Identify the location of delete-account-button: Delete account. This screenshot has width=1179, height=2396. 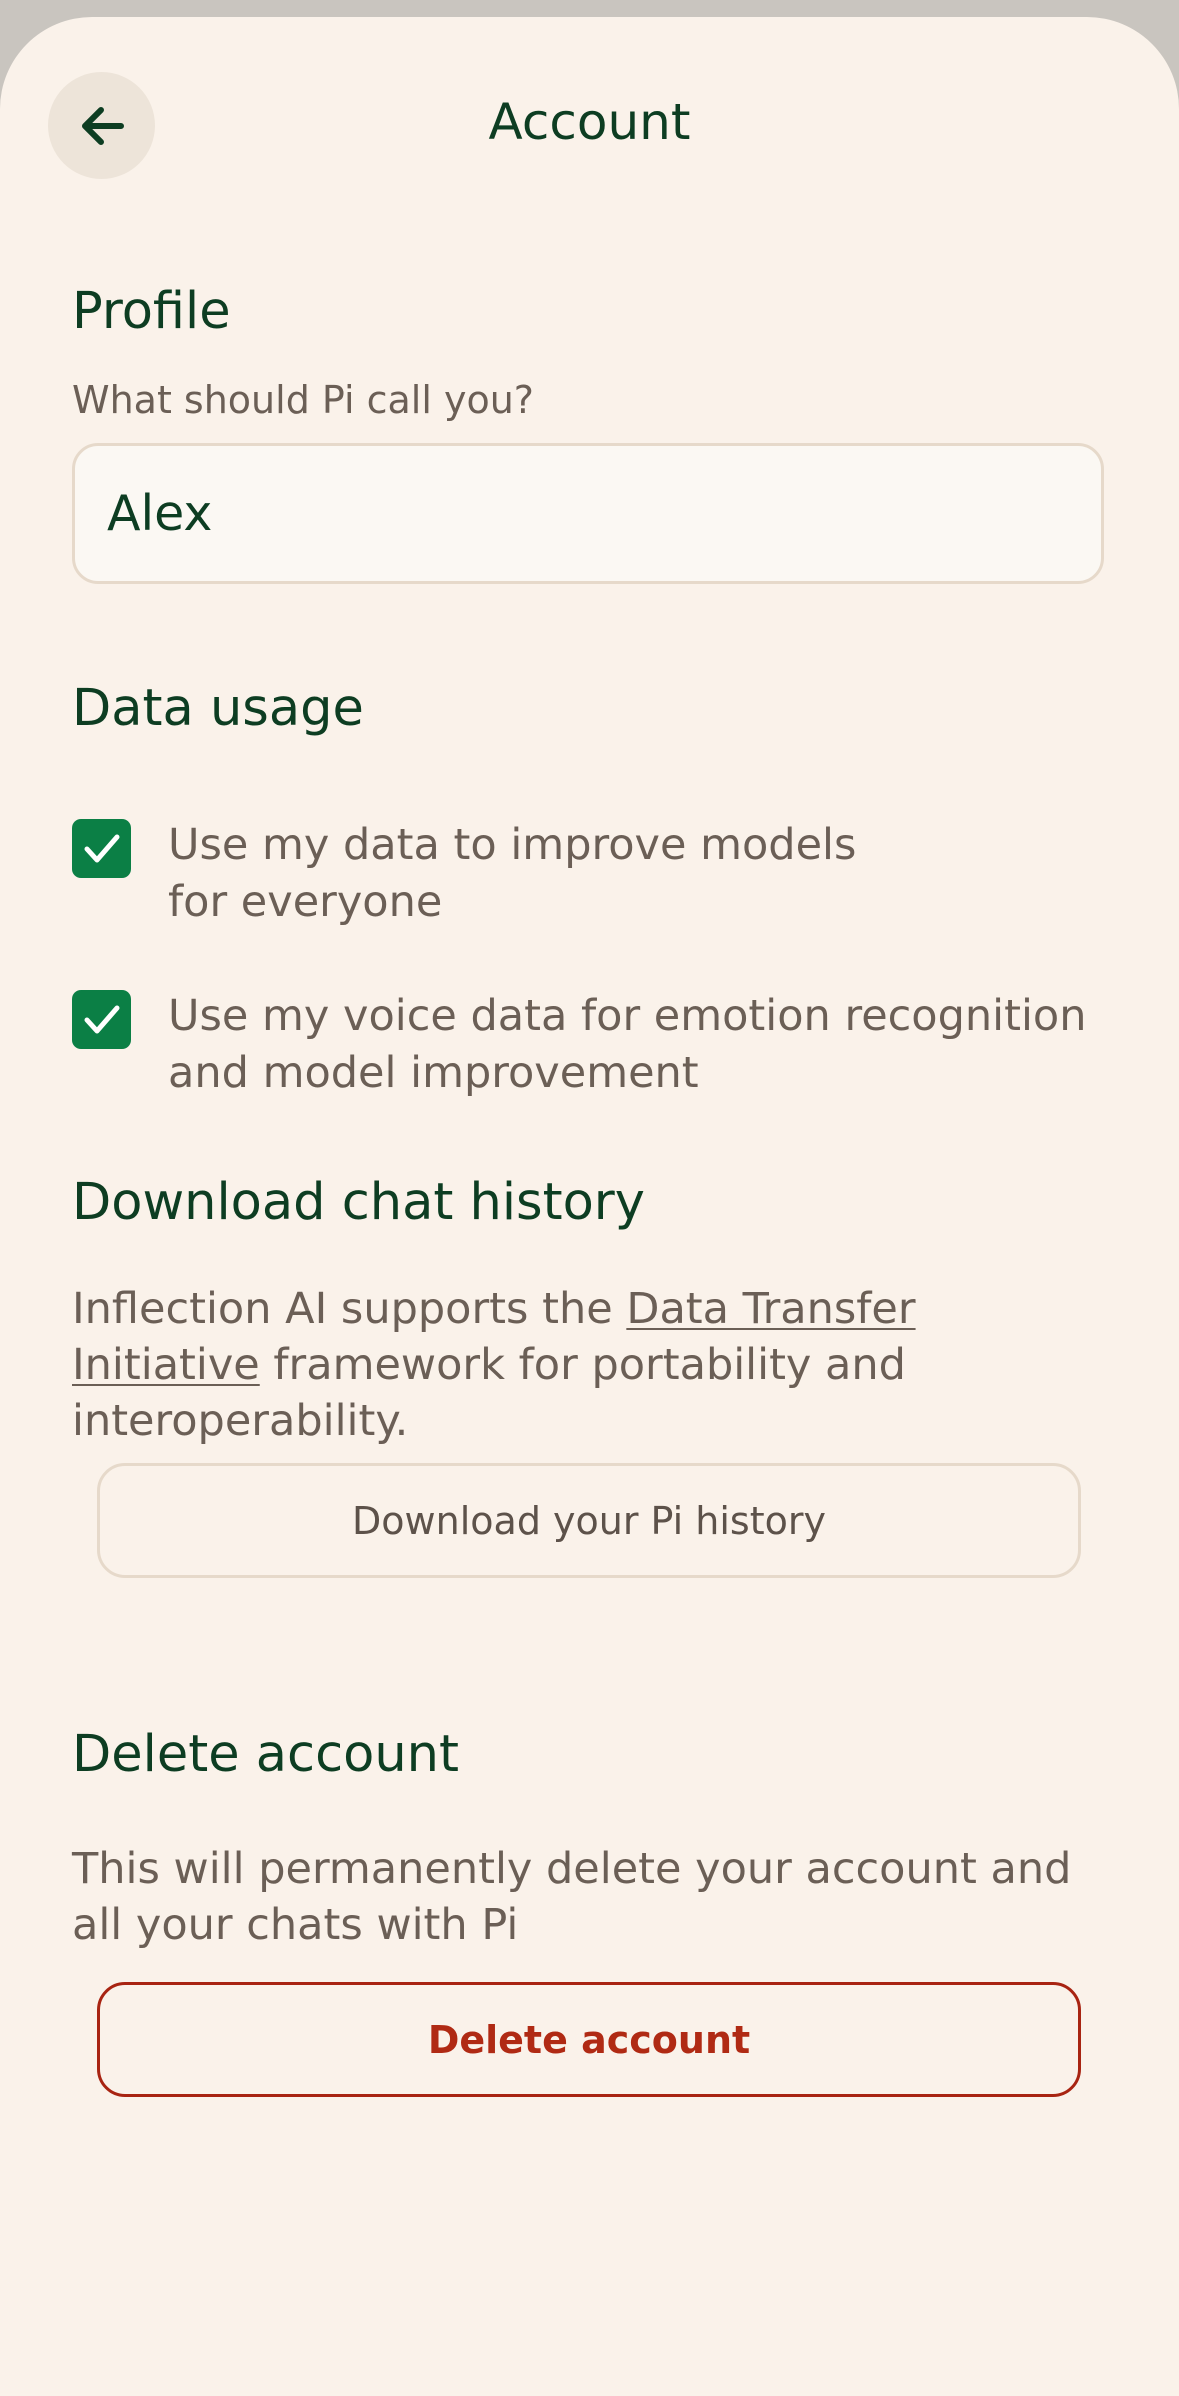
(589, 2039).